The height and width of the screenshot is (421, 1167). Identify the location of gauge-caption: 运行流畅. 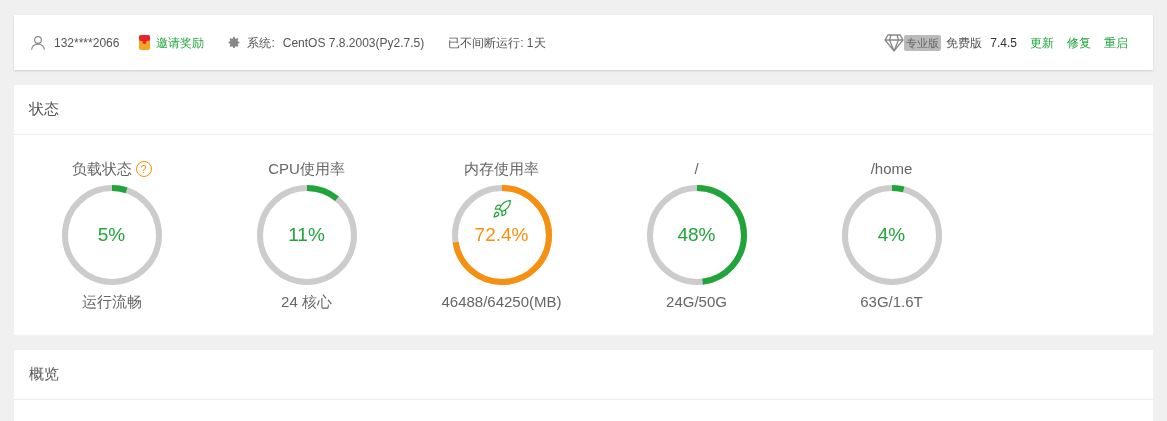
(111, 302).